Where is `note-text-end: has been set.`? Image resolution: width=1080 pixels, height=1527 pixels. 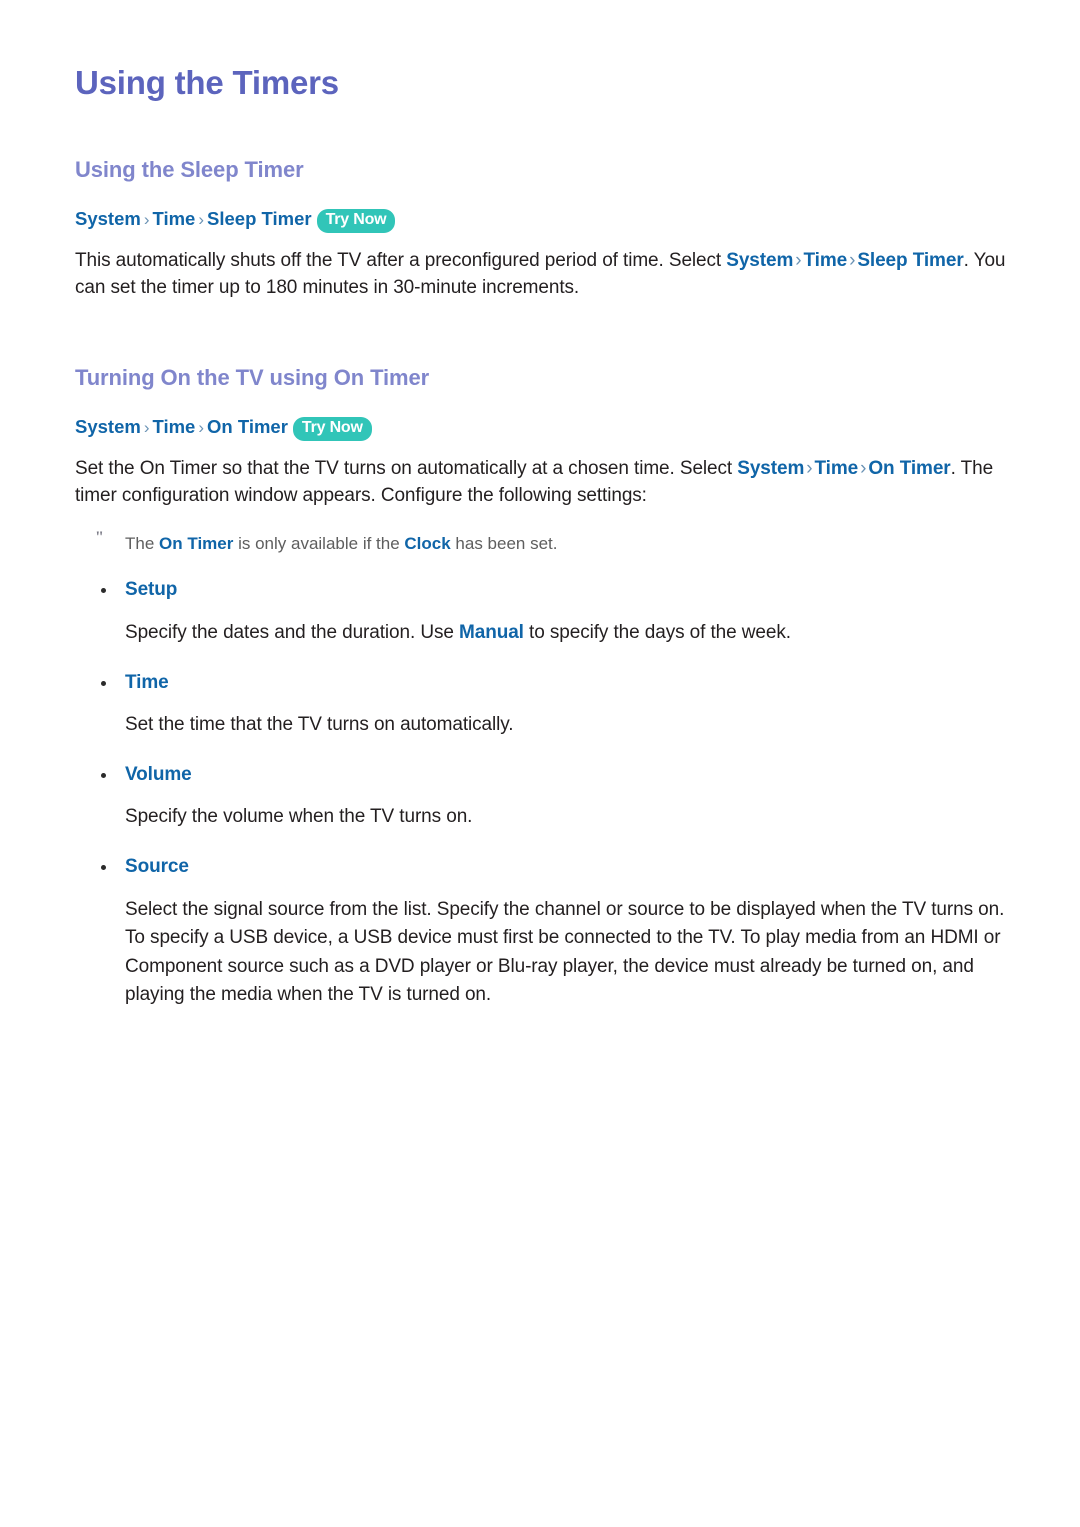 note-text-end: has been set. is located at coordinates (504, 543).